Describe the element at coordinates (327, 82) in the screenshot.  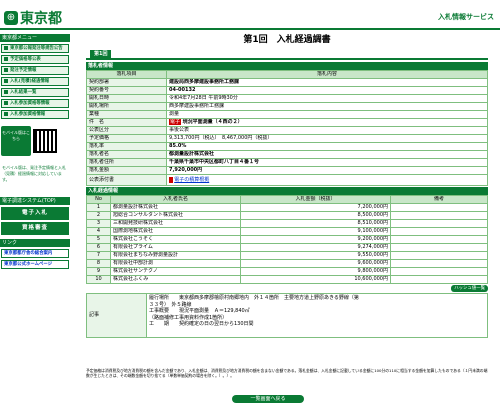
I see `info-value: 建設局西多摩建設事務所工務課` at that location.